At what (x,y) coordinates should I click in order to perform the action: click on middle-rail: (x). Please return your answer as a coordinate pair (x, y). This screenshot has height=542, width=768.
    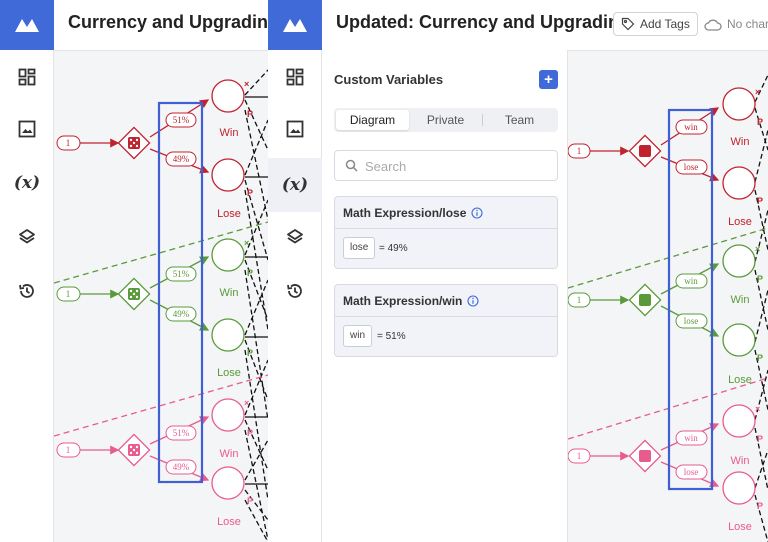
    Looking at the image, I should click on (295, 296).